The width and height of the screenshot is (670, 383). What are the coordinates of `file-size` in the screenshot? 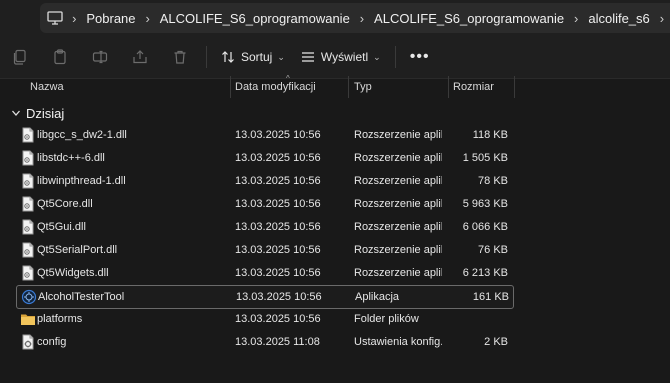 It's located at (472, 319).